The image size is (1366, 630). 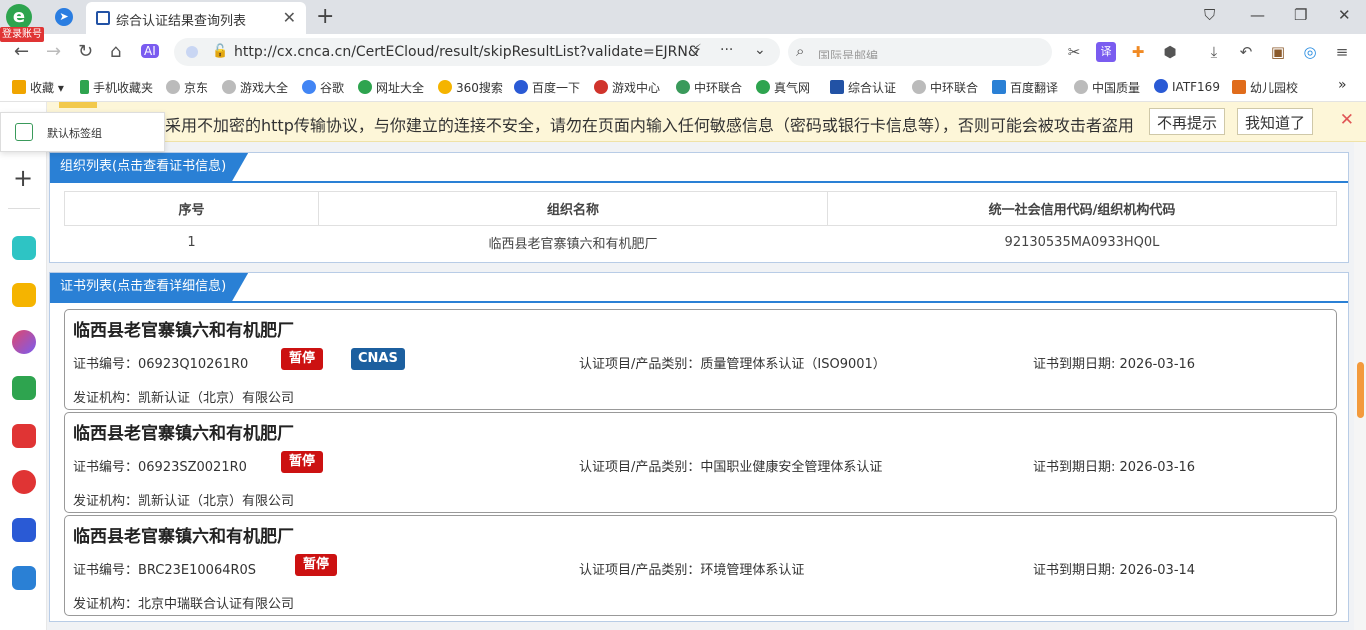 What do you see at coordinates (920, 52) in the screenshot?
I see `search-field: ⌕ 国际是邮编` at bounding box center [920, 52].